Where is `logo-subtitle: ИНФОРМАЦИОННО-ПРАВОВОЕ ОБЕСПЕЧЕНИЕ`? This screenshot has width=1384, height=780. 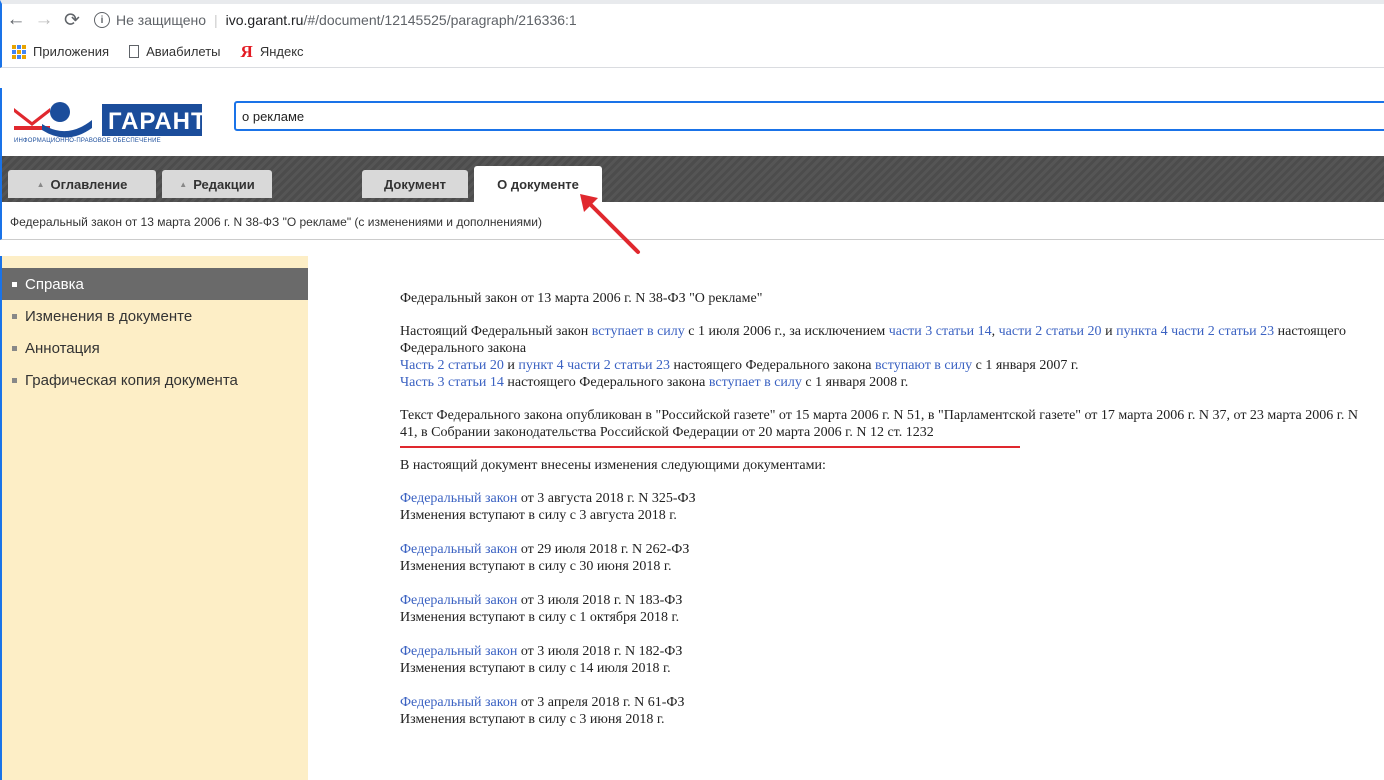 logo-subtitle: ИНФОРМАЦИОННО-ПРАВОВОЕ ОБЕСПЕЧЕНИЕ is located at coordinates (87, 141).